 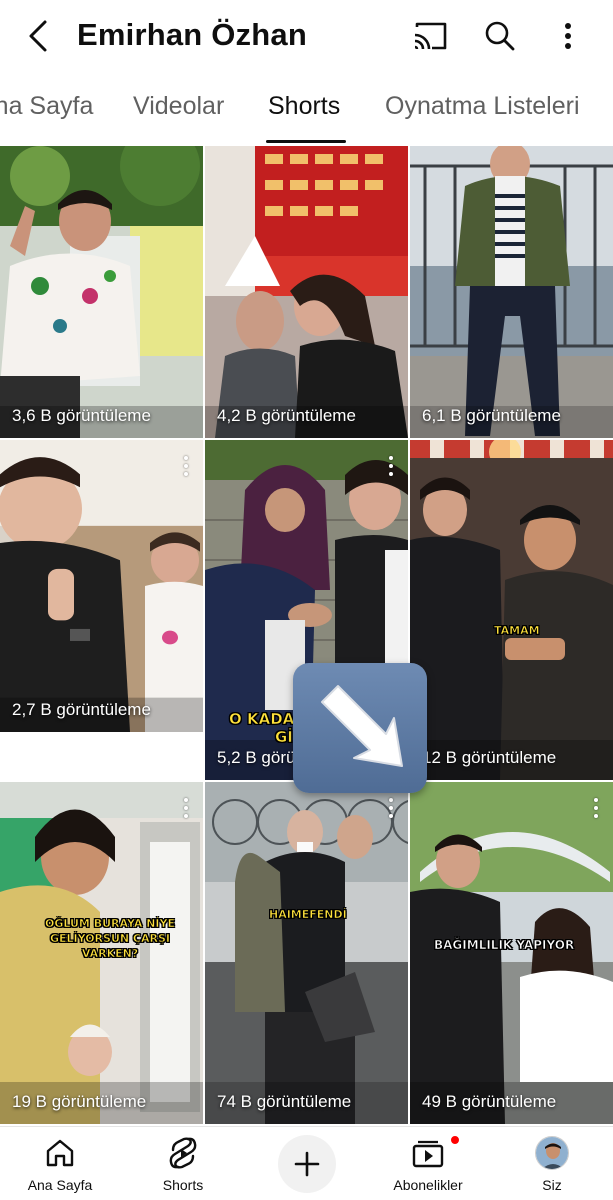 I want to click on view-count: 19 B görüntüleme, so click(x=79, y=1101).